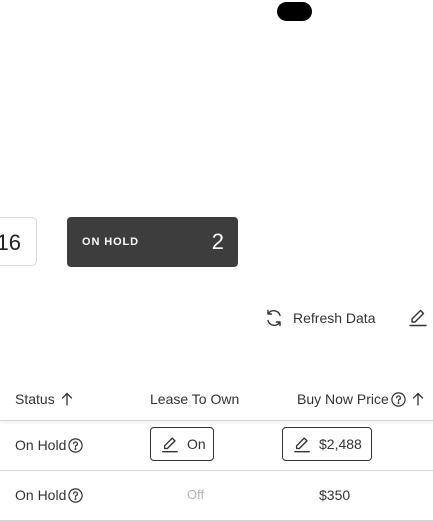 The image size is (433, 521). Describe the element at coordinates (182, 444) in the screenshot. I see `lease-to-own-edit-button: On` at that location.